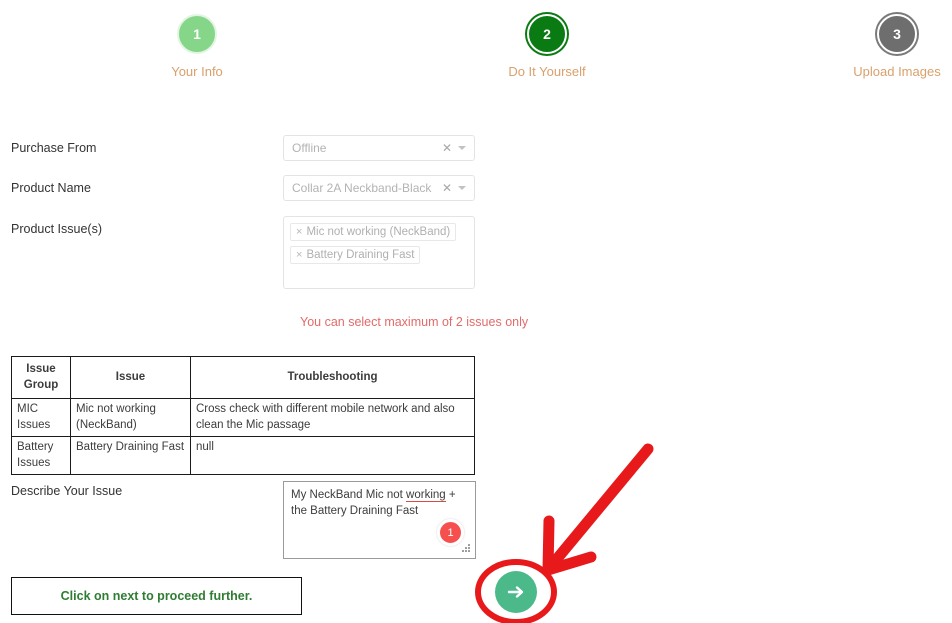 The height and width of the screenshot is (623, 952). What do you see at coordinates (426, 495) in the screenshot?
I see `describe-text-misspelled: working` at bounding box center [426, 495].